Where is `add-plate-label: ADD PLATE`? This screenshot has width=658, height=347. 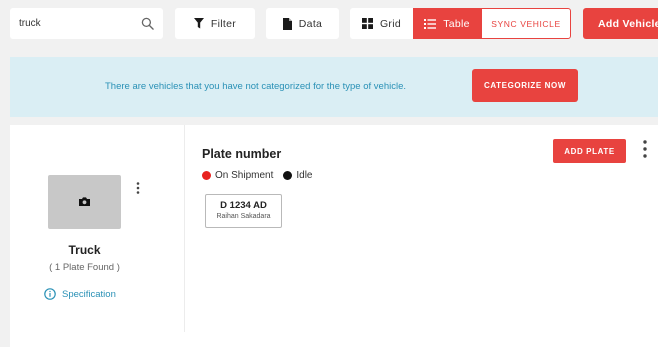 add-plate-label: ADD PLATE is located at coordinates (589, 151).